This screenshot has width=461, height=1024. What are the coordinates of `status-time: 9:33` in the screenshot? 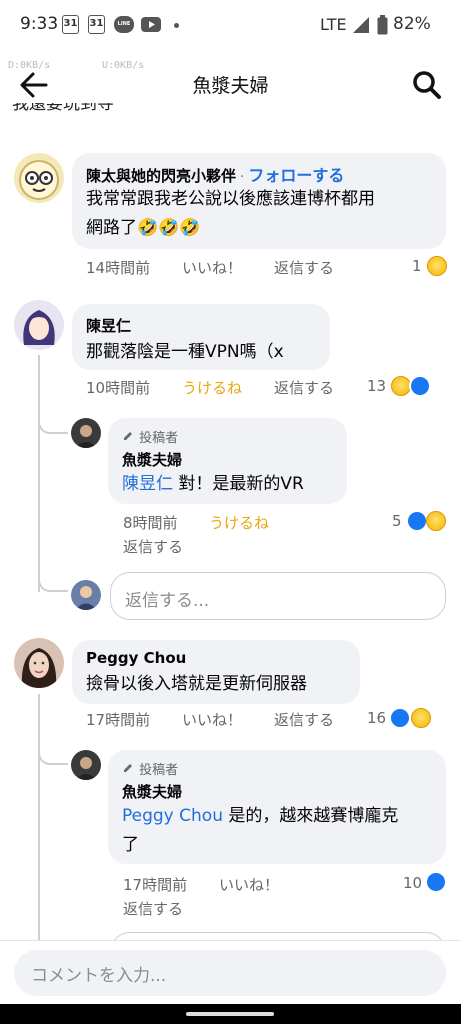 It's located at (39, 24).